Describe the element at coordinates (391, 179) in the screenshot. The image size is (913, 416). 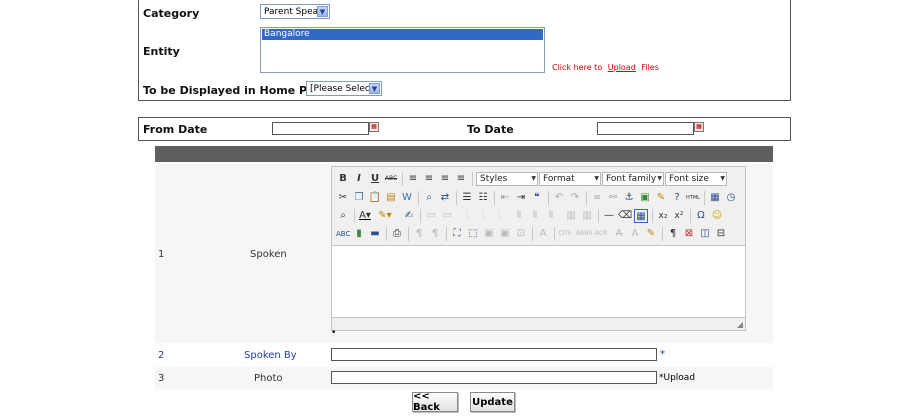
I see `strikethrough-icon: ABC` at that location.